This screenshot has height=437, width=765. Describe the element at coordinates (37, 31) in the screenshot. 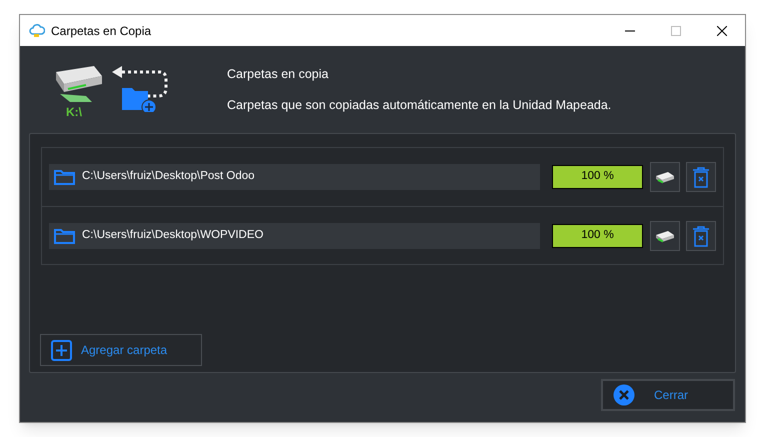

I see `cloud-icon` at that location.